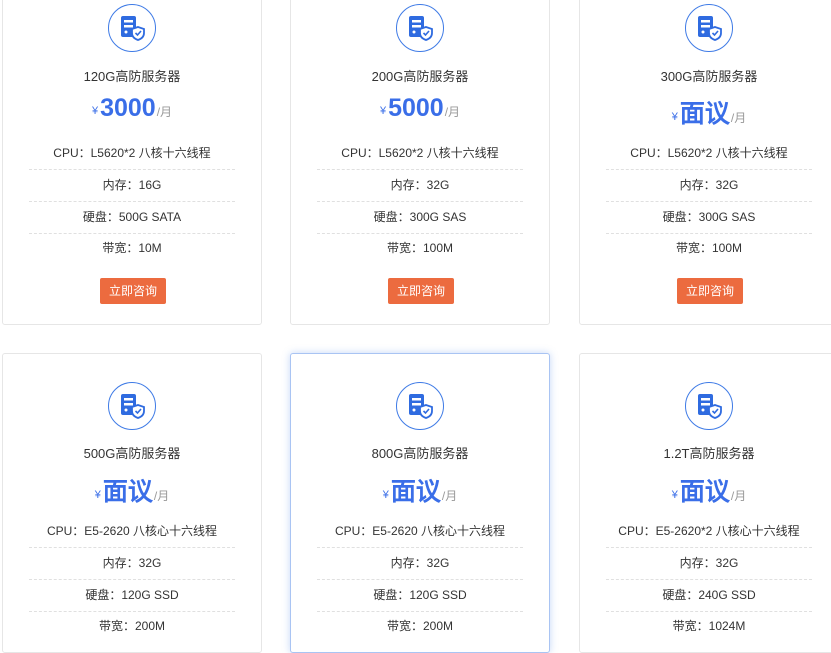 The height and width of the screenshot is (653, 831). I want to click on spec-bandwidth: 带宽：1024M, so click(709, 626).